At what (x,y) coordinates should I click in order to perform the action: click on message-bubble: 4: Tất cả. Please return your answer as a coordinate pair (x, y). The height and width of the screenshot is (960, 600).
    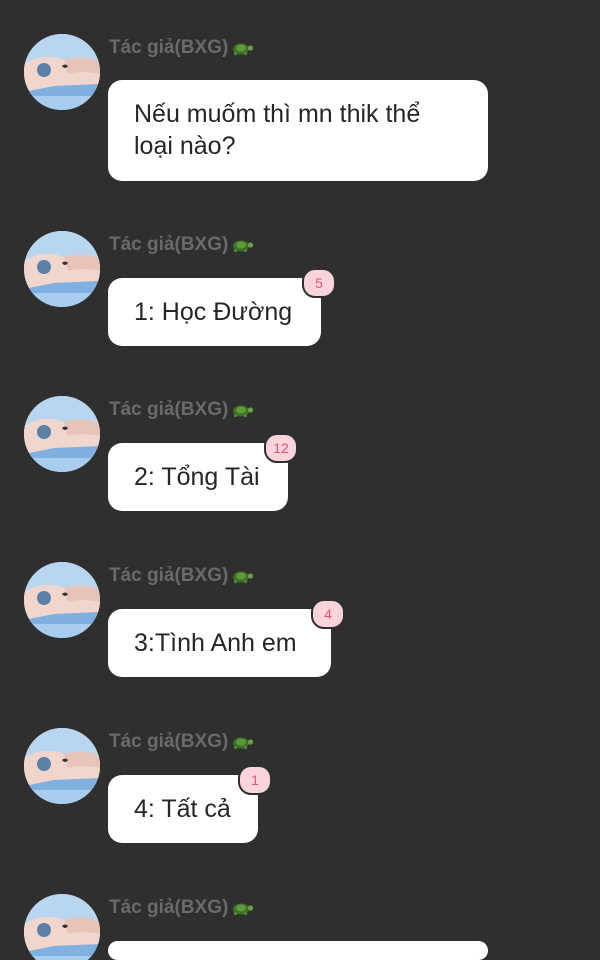
    Looking at the image, I should click on (183, 809).